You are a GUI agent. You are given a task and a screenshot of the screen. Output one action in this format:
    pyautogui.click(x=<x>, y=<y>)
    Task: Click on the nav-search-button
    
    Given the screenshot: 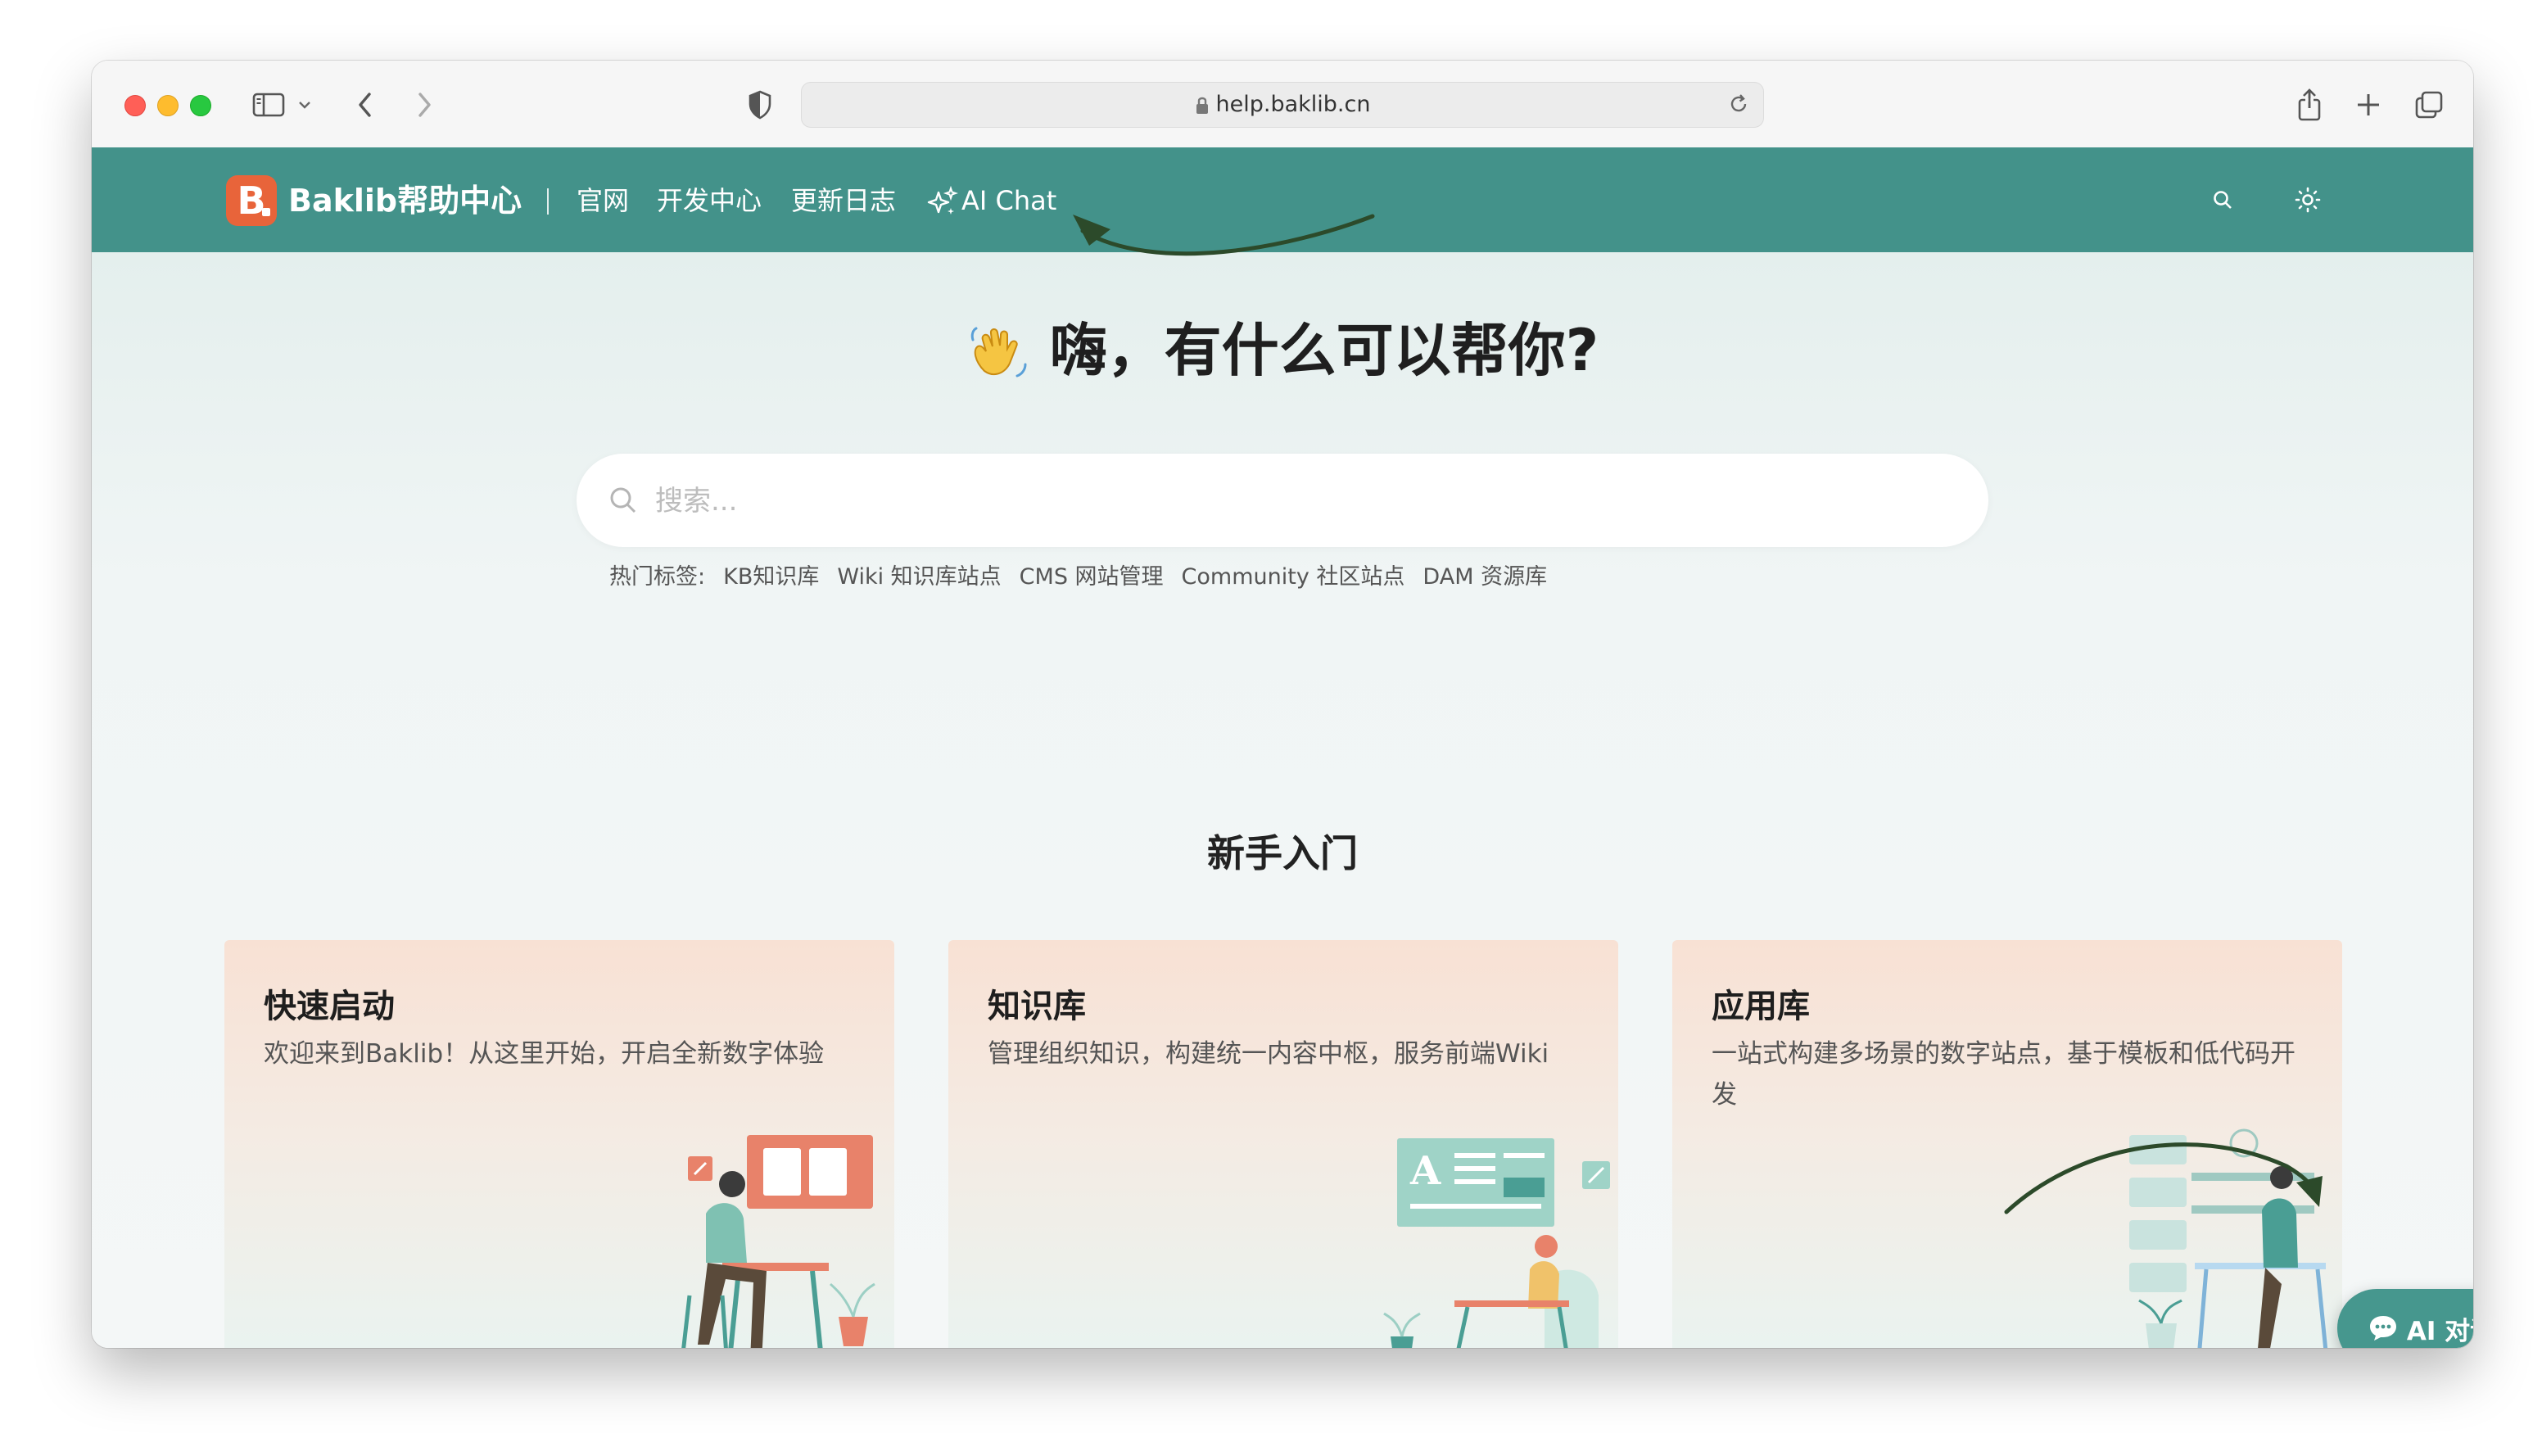 What is the action you would take?
    pyautogui.click(x=2222, y=199)
    